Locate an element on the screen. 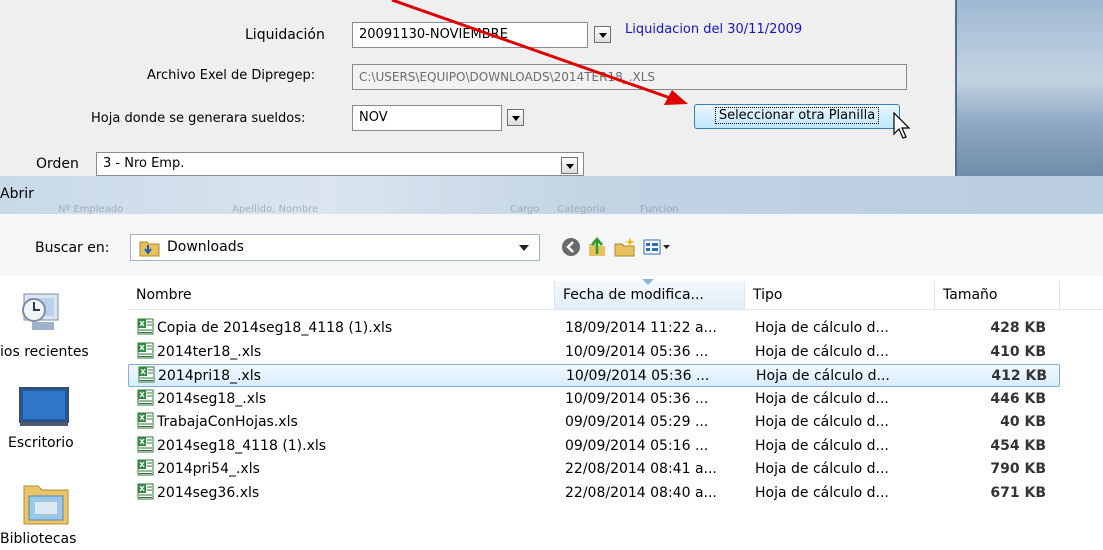  select-other-sheet-button: Seleccionar otra Planilla is located at coordinates (797, 116).